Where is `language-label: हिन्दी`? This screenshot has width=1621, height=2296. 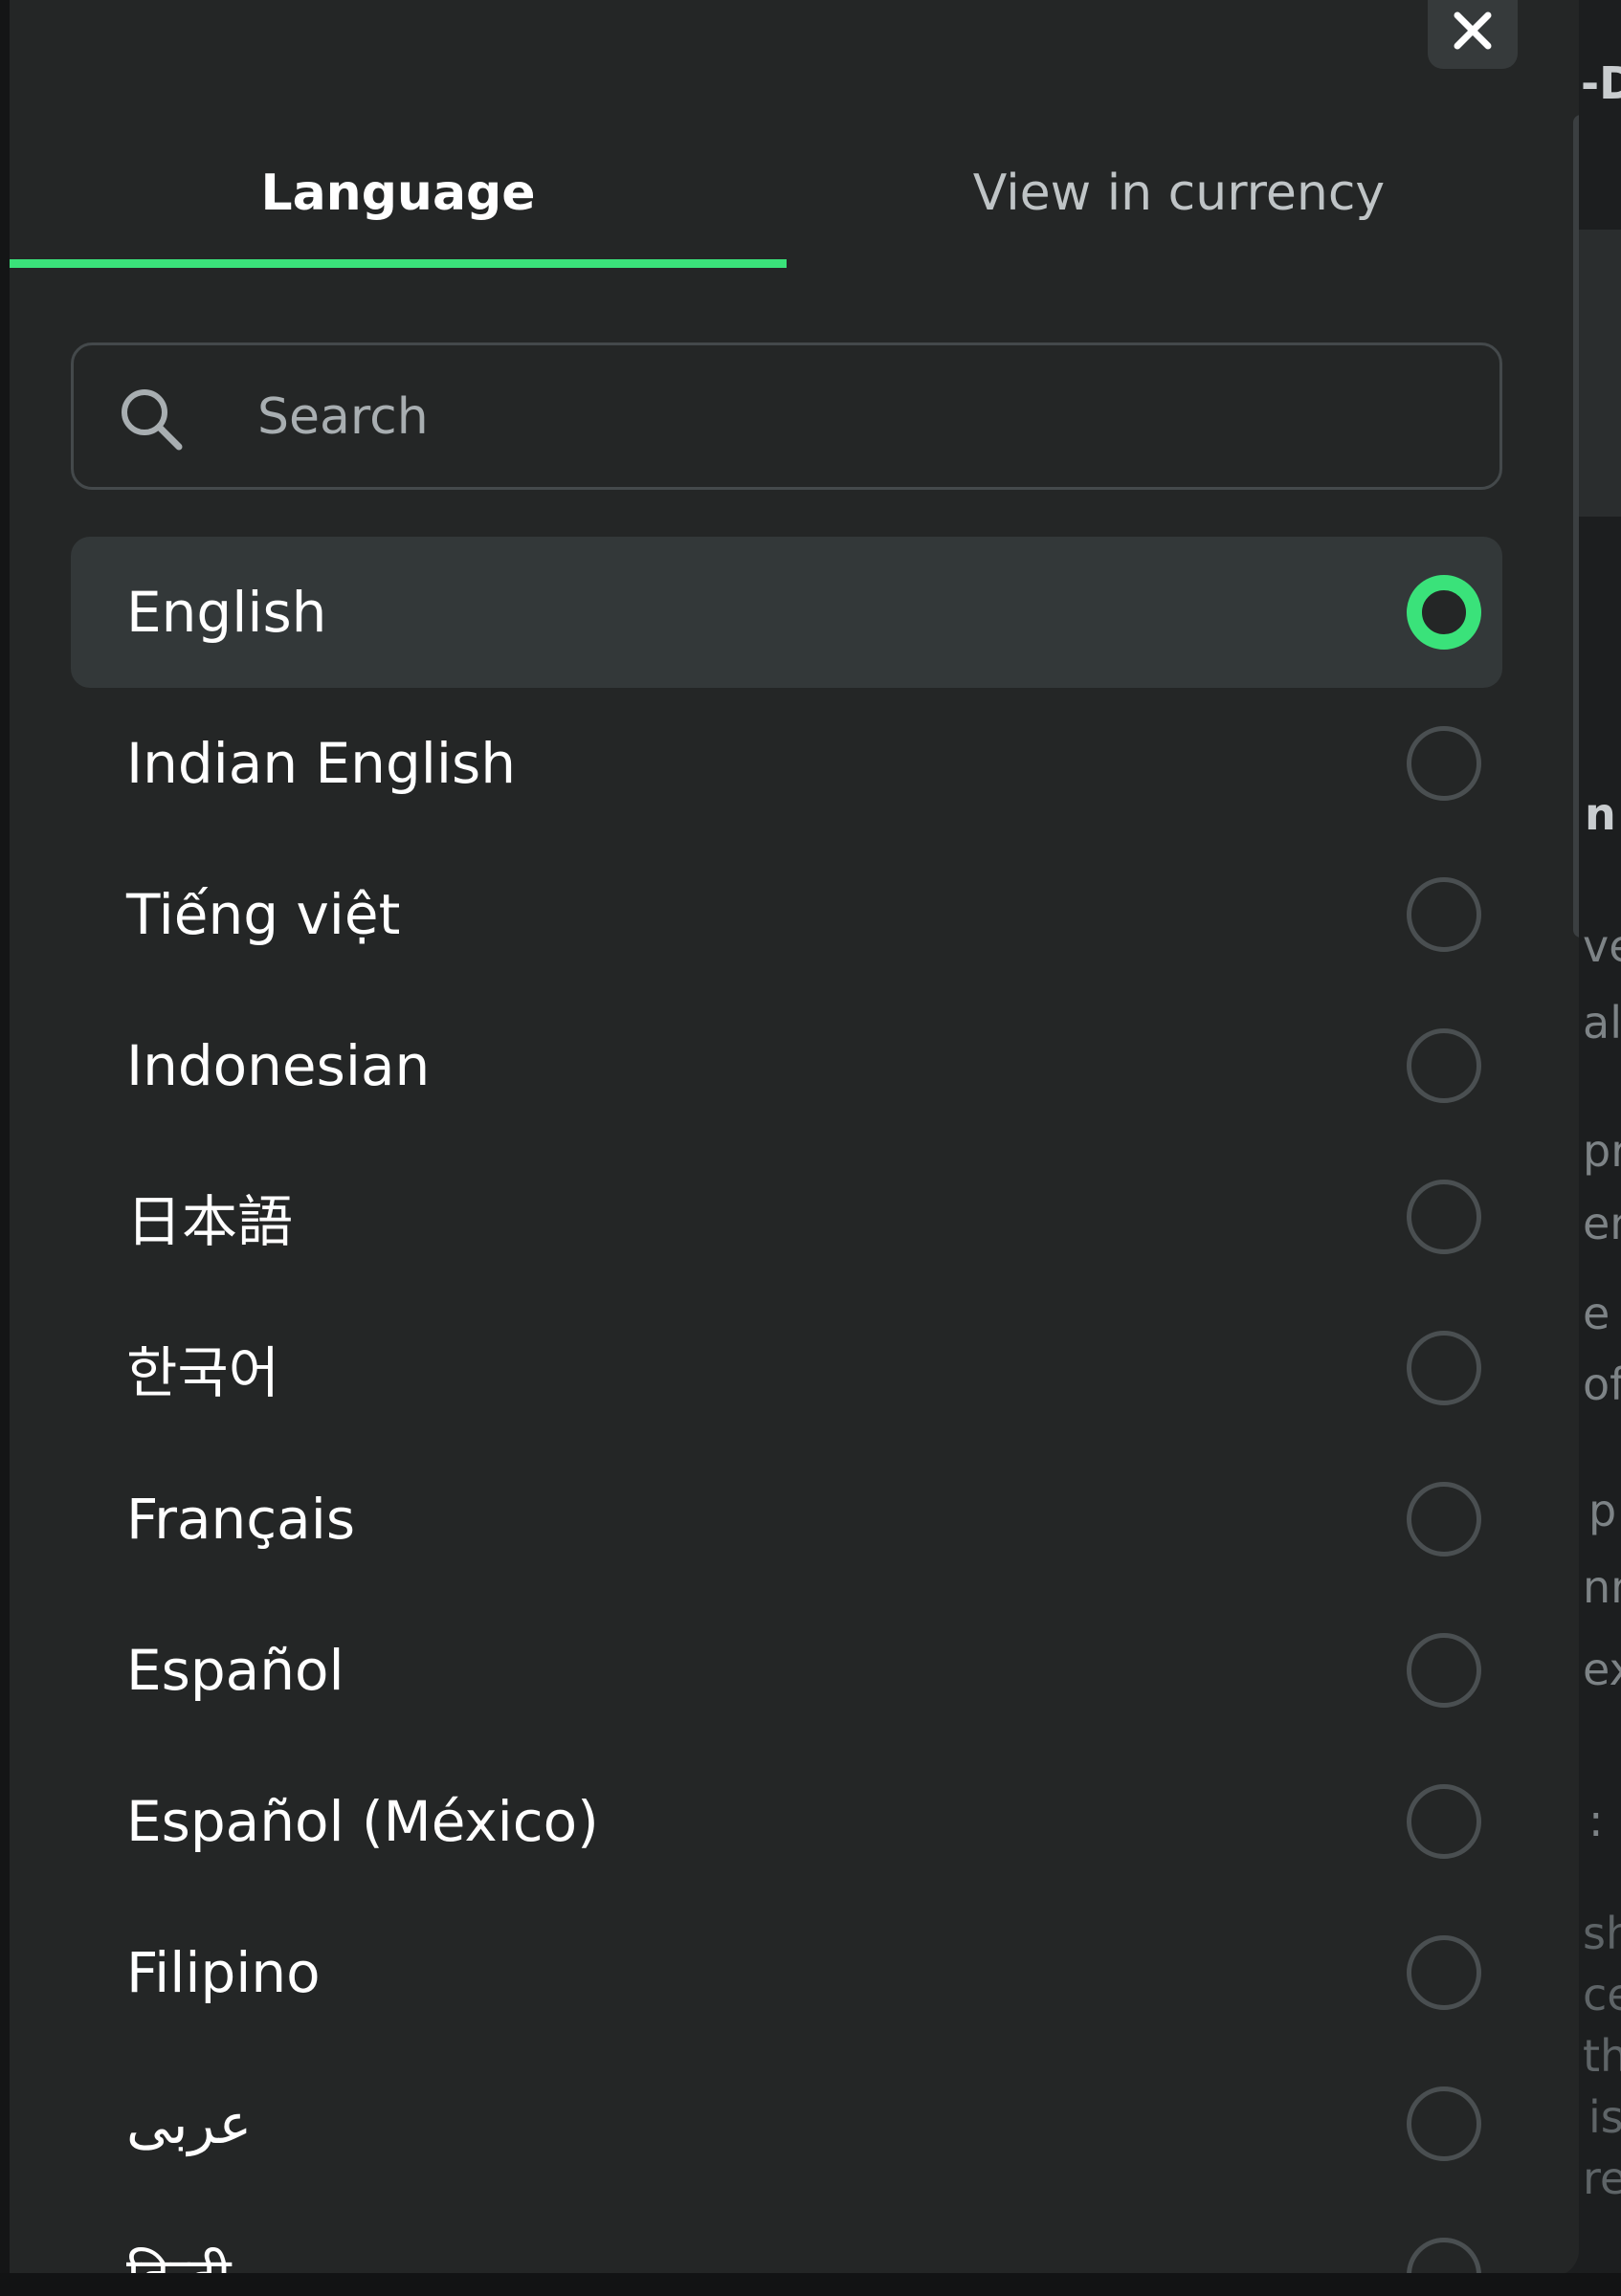 language-label: हिन्दी is located at coordinates (179, 2258).